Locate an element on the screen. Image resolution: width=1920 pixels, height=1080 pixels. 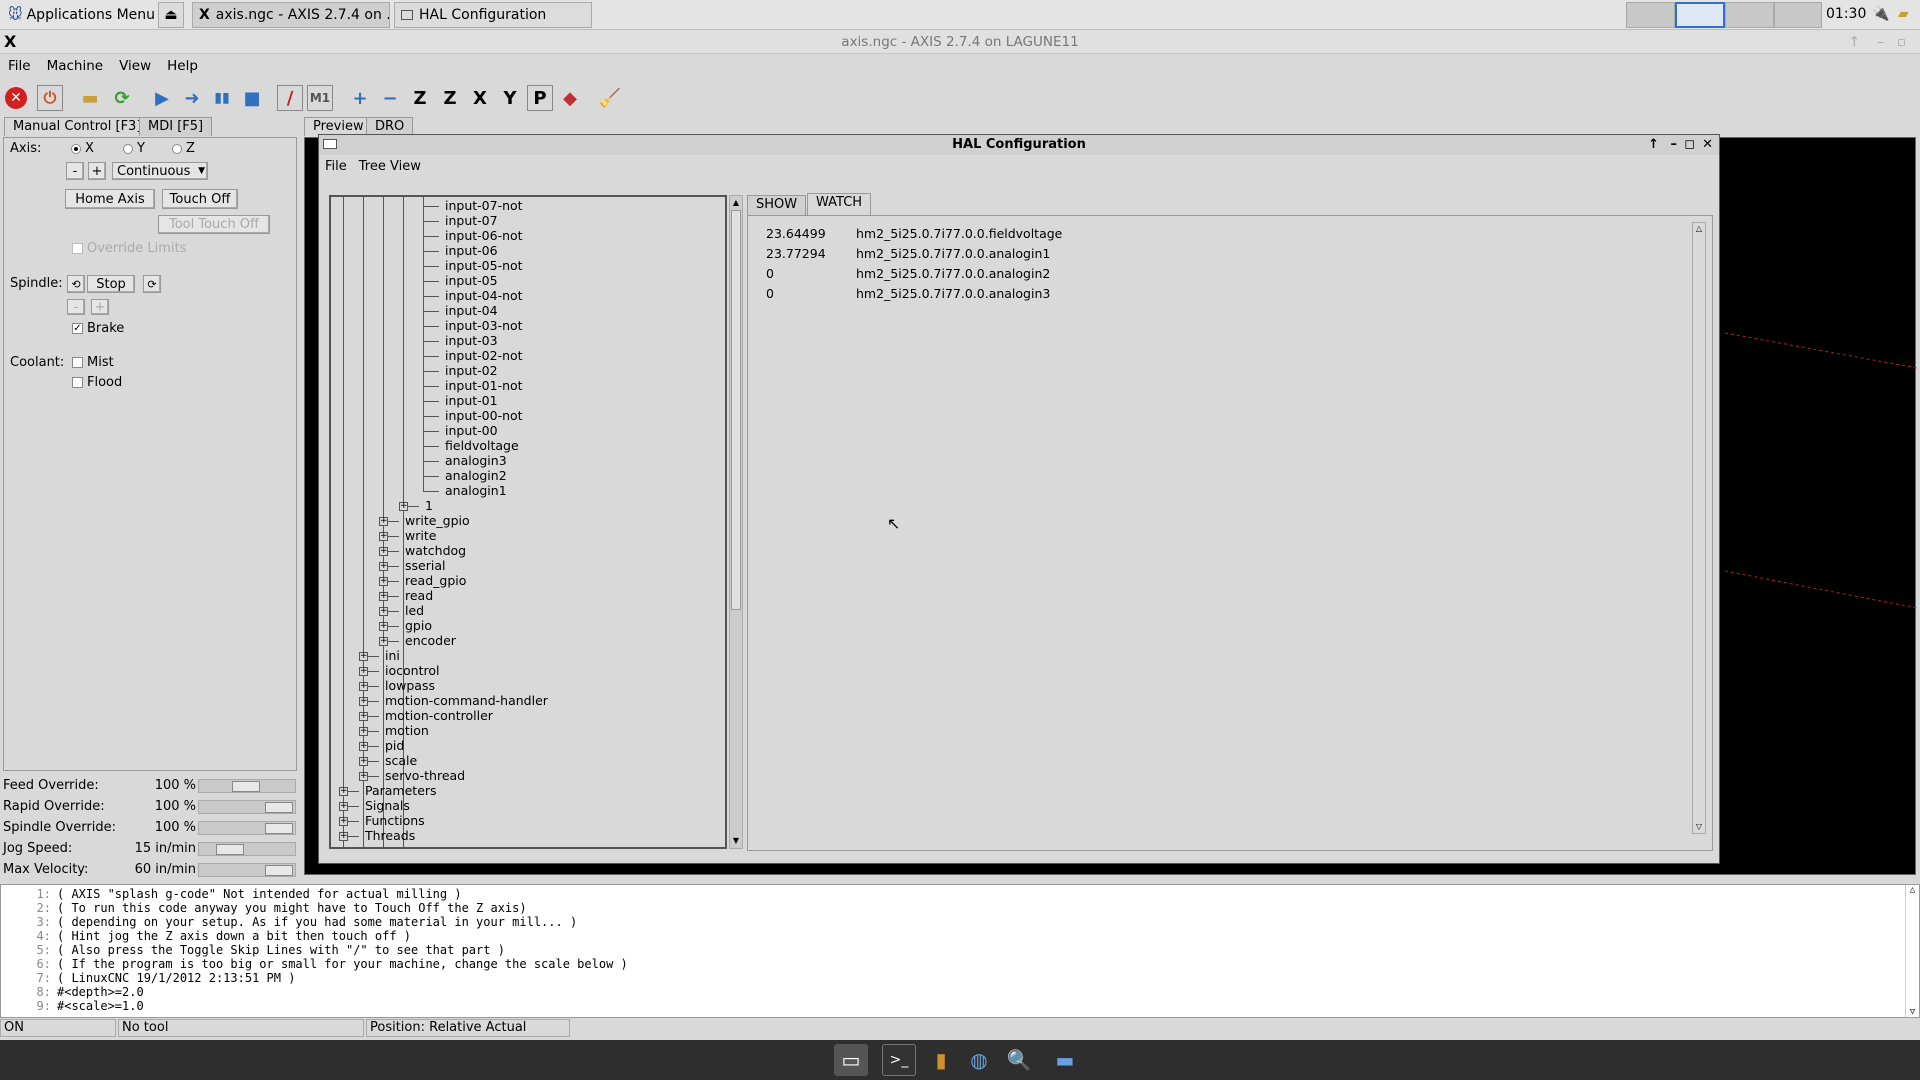
view-z-icon: Z is located at coordinates (420, 98).